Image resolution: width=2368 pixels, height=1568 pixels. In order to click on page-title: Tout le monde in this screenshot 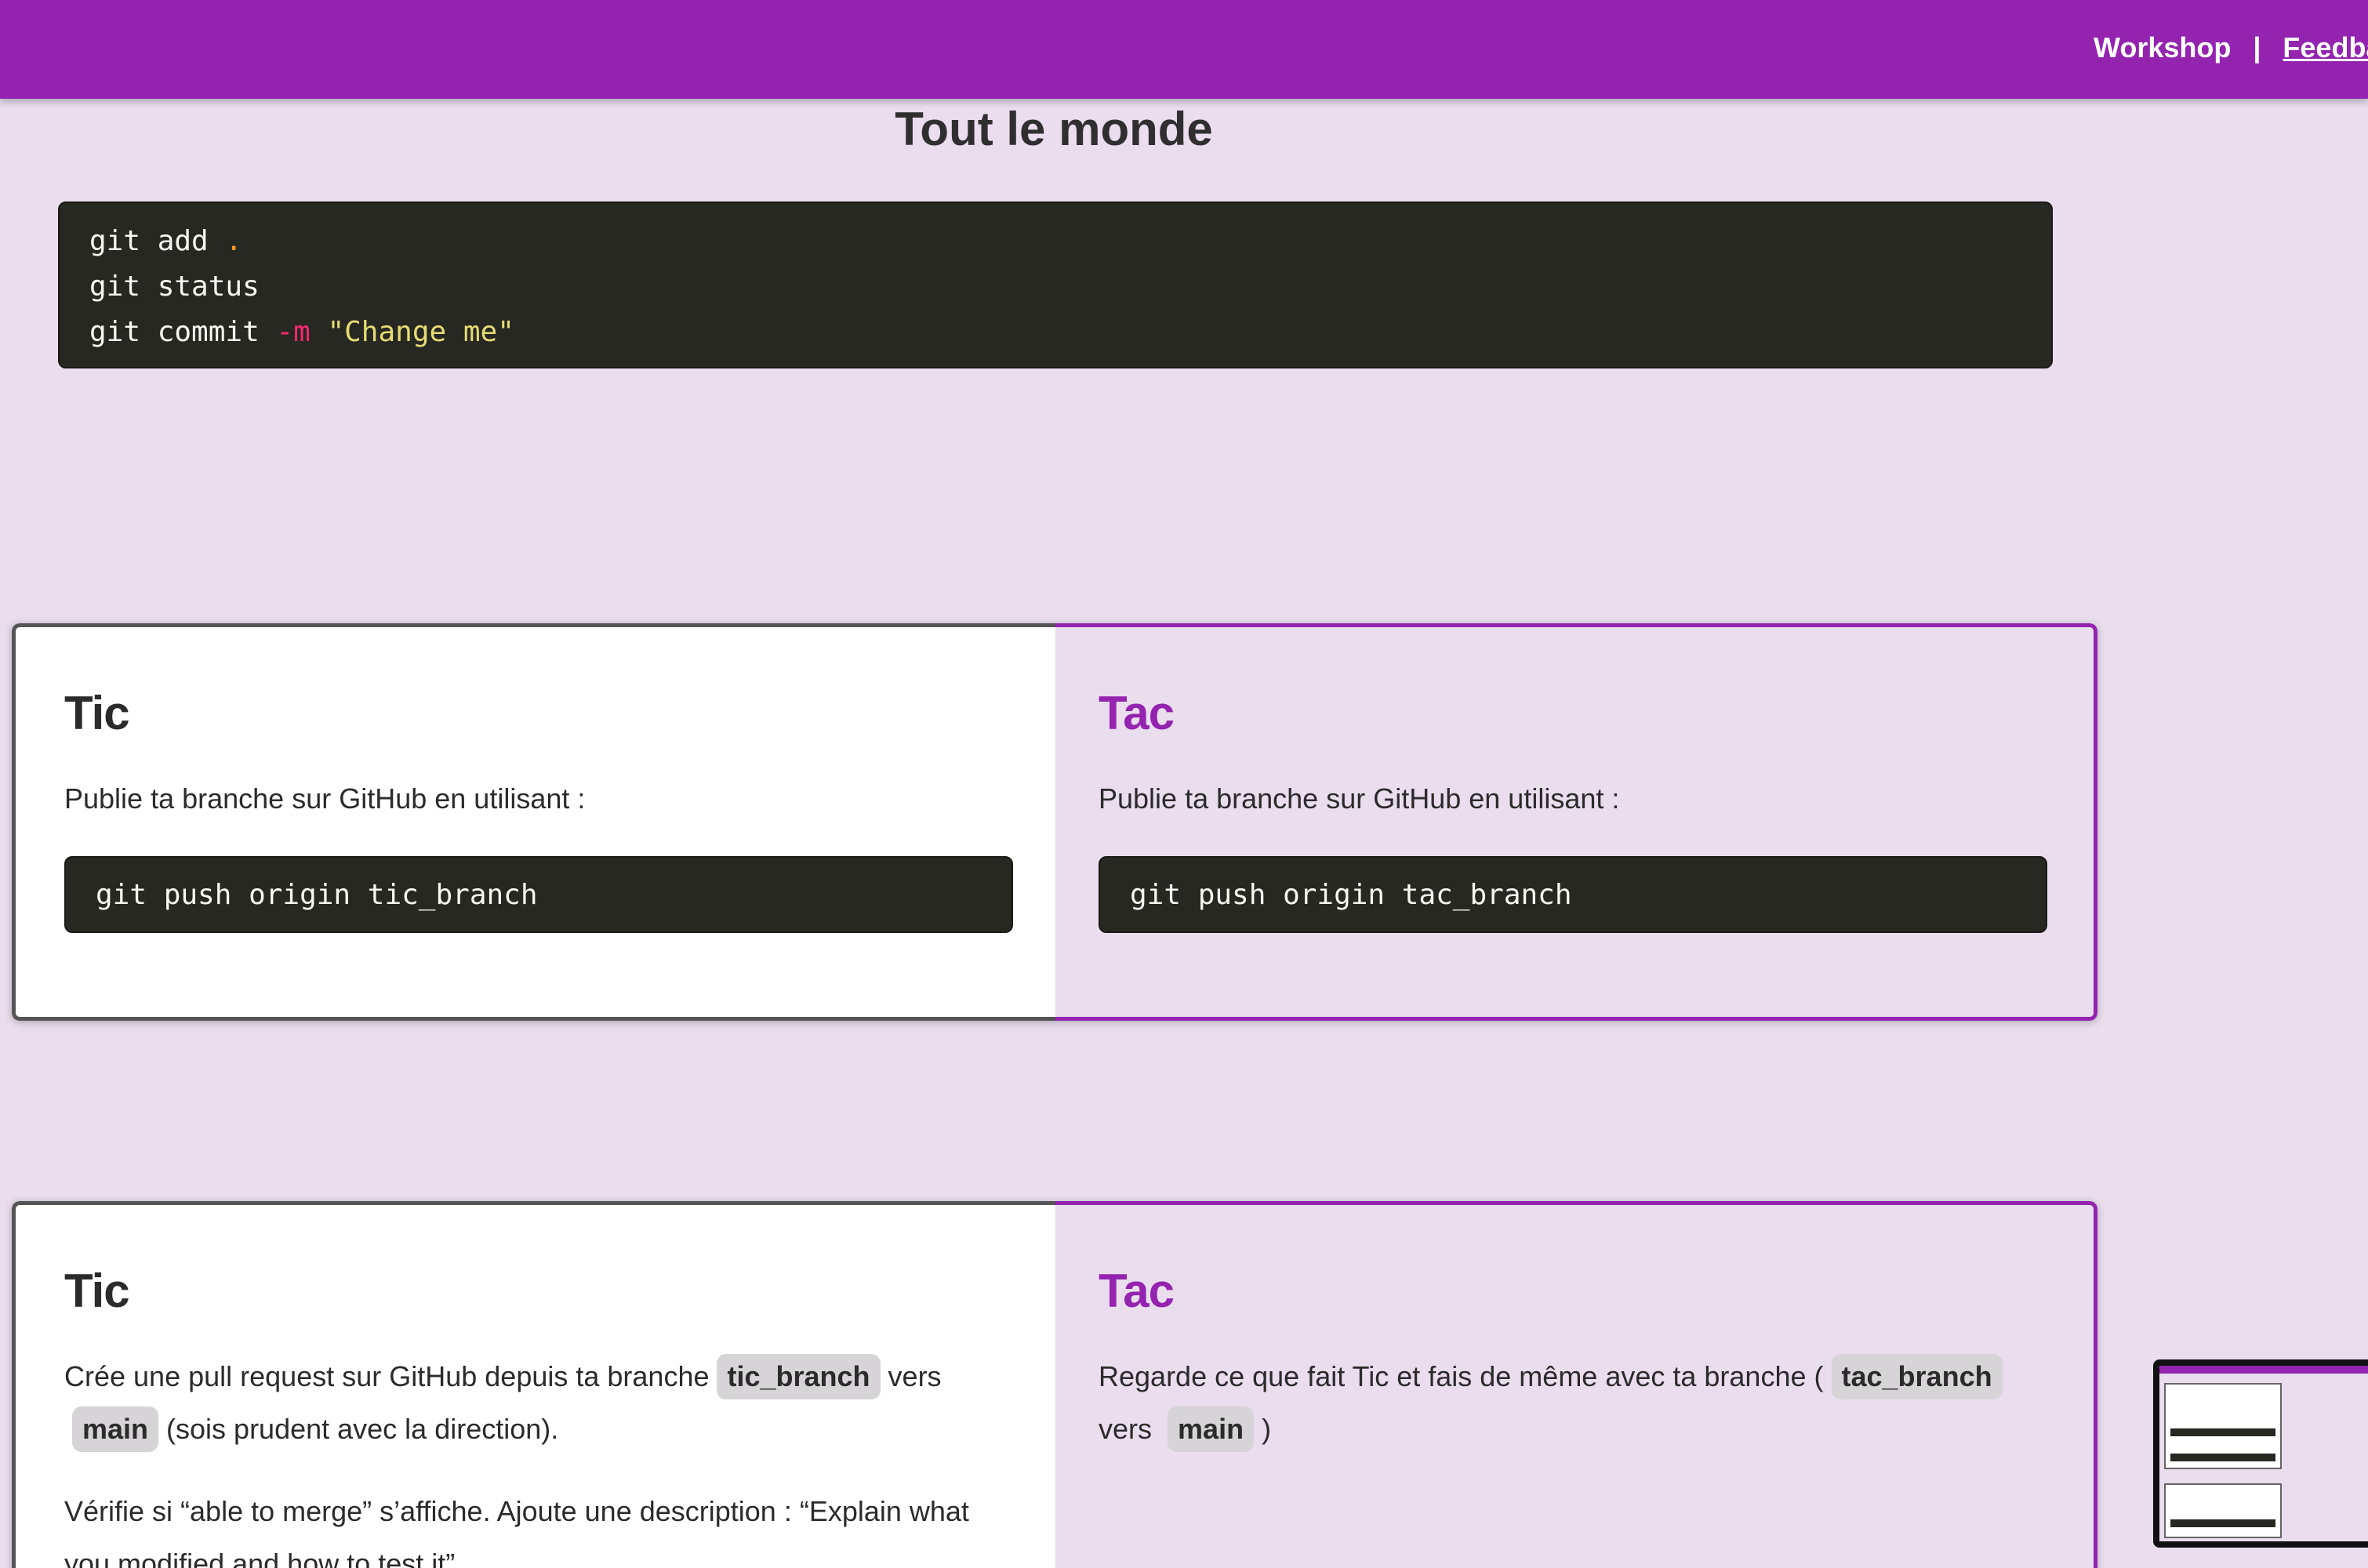, I will do `click(1054, 129)`.